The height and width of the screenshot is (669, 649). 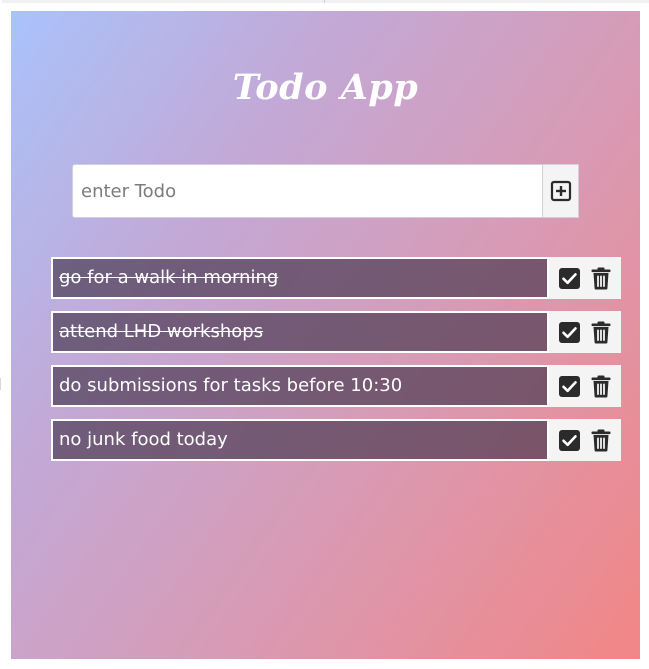 What do you see at coordinates (325, 87) in the screenshot?
I see `page-title: Todo App` at bounding box center [325, 87].